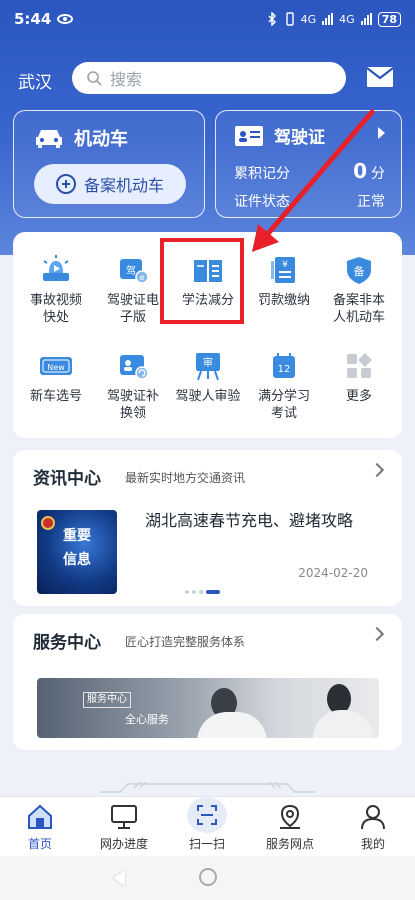  I want to click on calendar-exam-icon: 12, so click(284, 366).